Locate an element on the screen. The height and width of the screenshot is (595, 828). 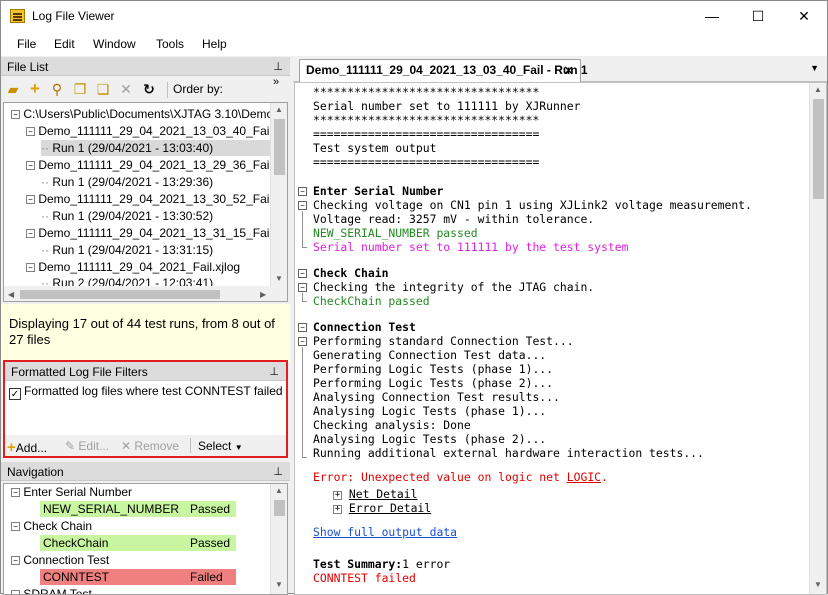
status-badge: Passed is located at coordinates (210, 543).